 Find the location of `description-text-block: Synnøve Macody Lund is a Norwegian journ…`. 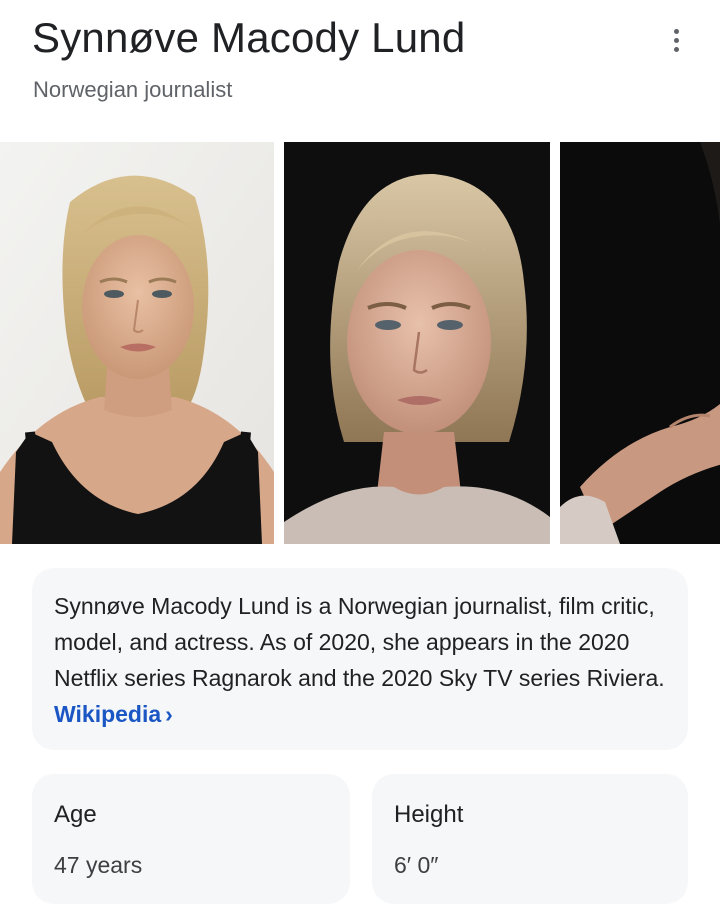

description-text-block: Synnøve Macody Lund is a Norwegian journ… is located at coordinates (364, 660).